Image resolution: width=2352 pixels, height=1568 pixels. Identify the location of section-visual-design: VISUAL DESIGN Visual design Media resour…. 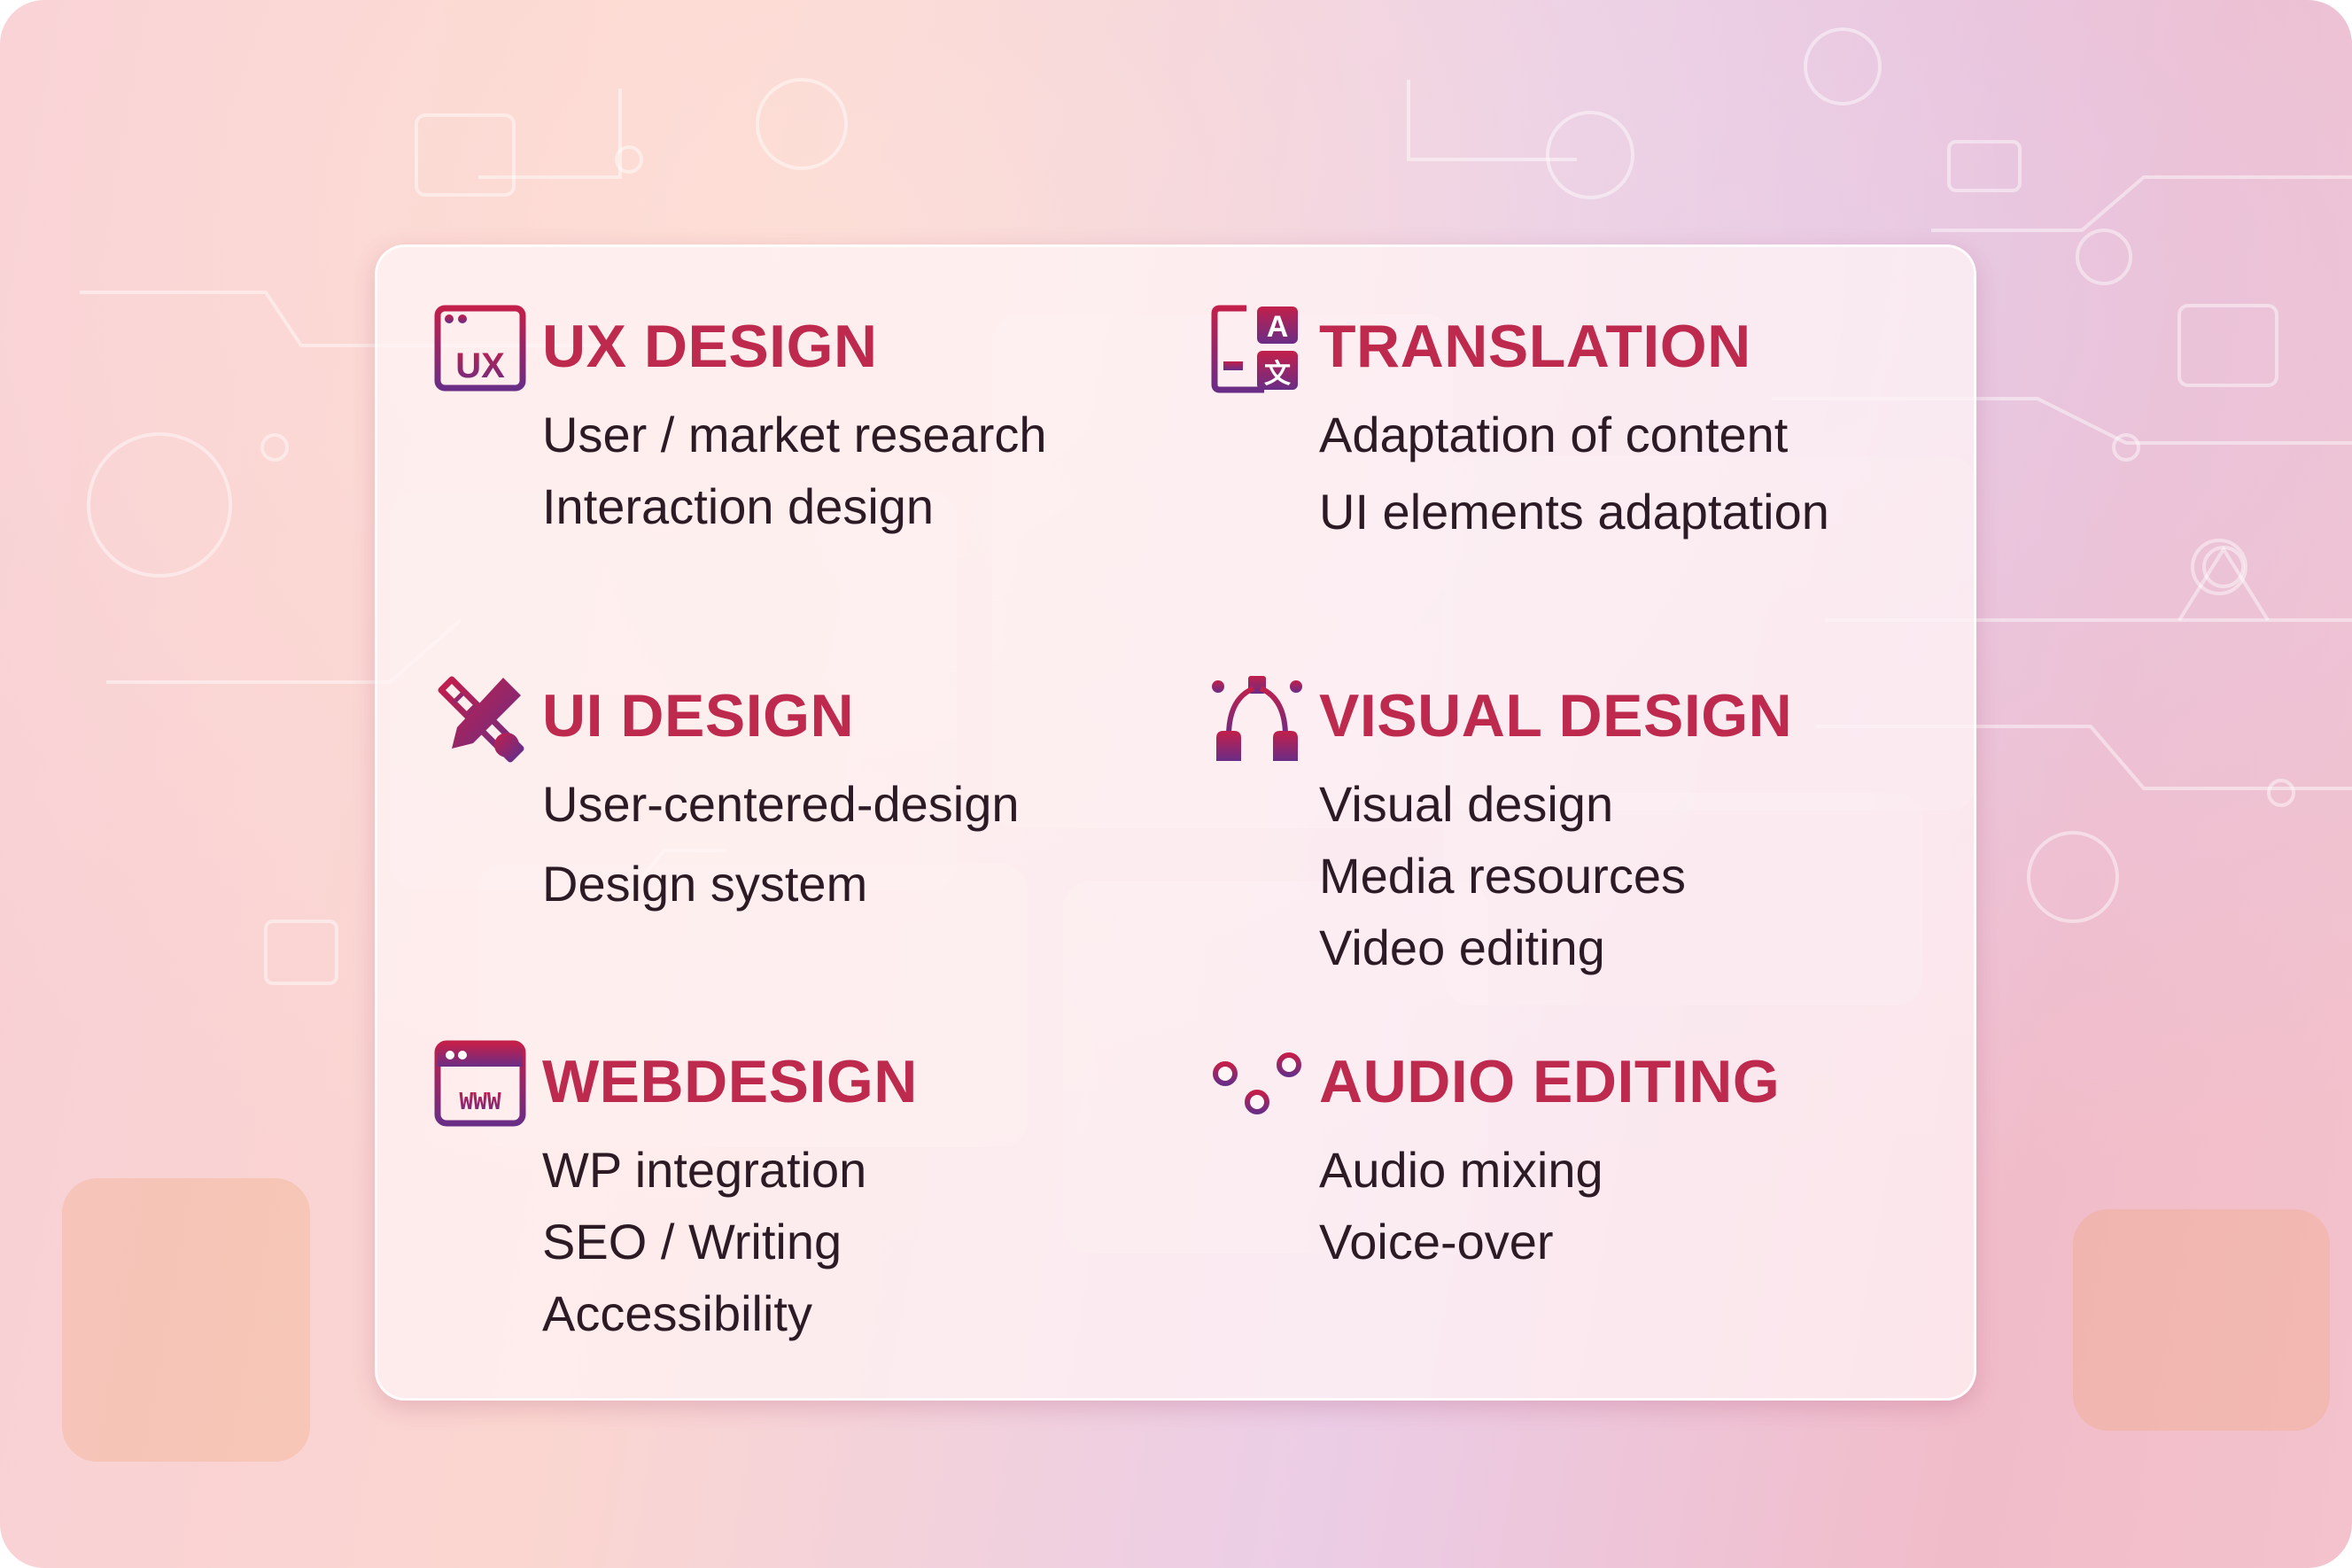
(1565, 823).